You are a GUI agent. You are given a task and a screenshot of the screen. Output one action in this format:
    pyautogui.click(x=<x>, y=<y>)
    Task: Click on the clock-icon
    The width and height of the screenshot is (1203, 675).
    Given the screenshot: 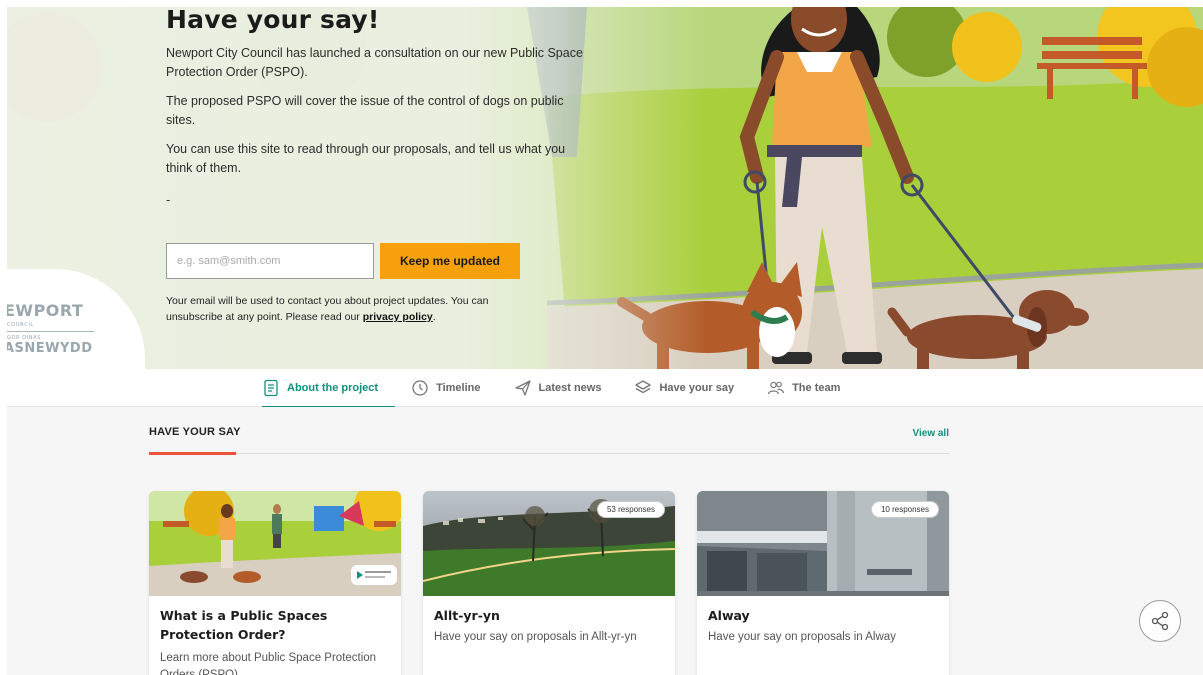 What is the action you would take?
    pyautogui.click(x=420, y=388)
    